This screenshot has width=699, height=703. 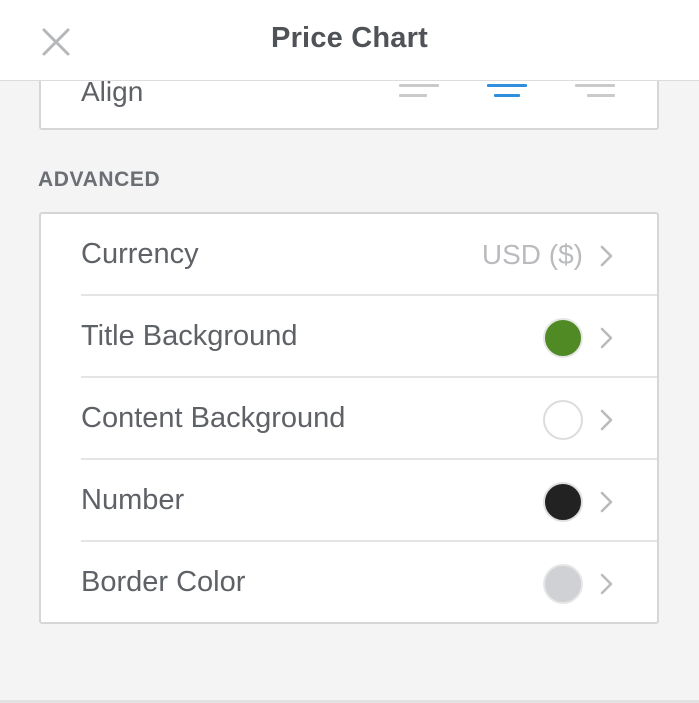 What do you see at coordinates (421, 95) in the screenshot?
I see `align-left-button` at bounding box center [421, 95].